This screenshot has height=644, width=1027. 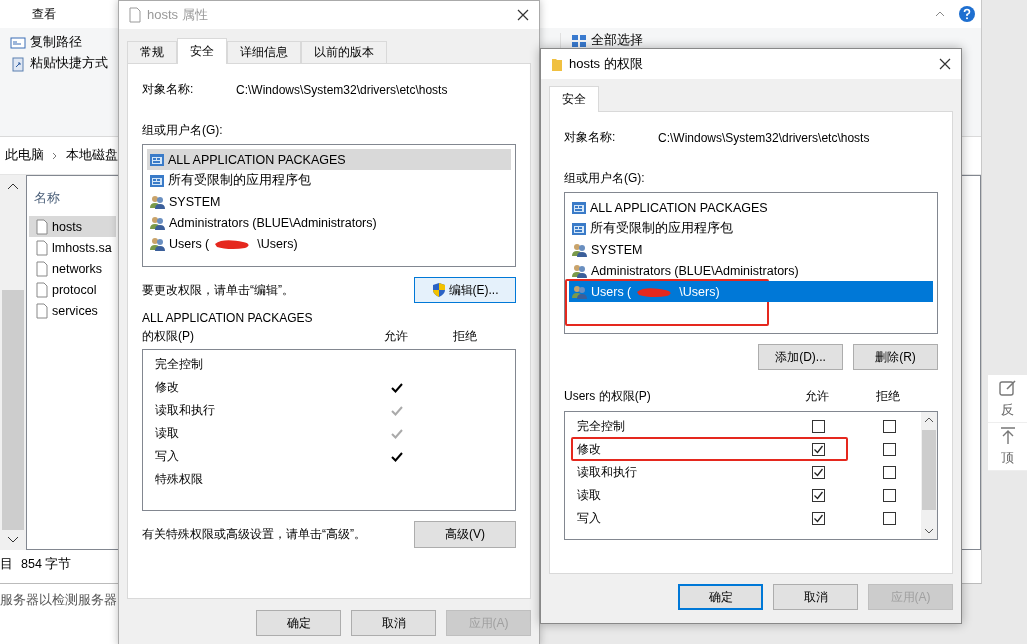 What do you see at coordinates (152, 52) in the screenshot?
I see `dialog-tab: 常规` at bounding box center [152, 52].